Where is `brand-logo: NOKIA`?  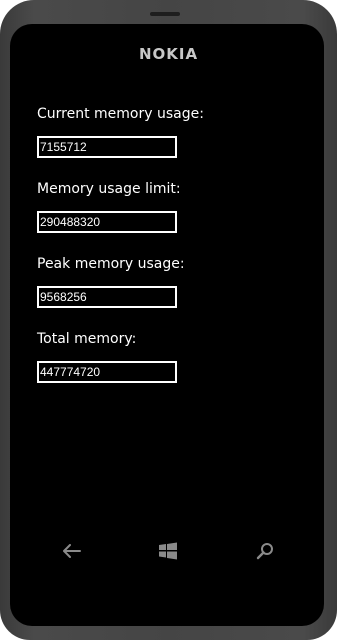
brand-logo: NOKIA is located at coordinates (168, 54).